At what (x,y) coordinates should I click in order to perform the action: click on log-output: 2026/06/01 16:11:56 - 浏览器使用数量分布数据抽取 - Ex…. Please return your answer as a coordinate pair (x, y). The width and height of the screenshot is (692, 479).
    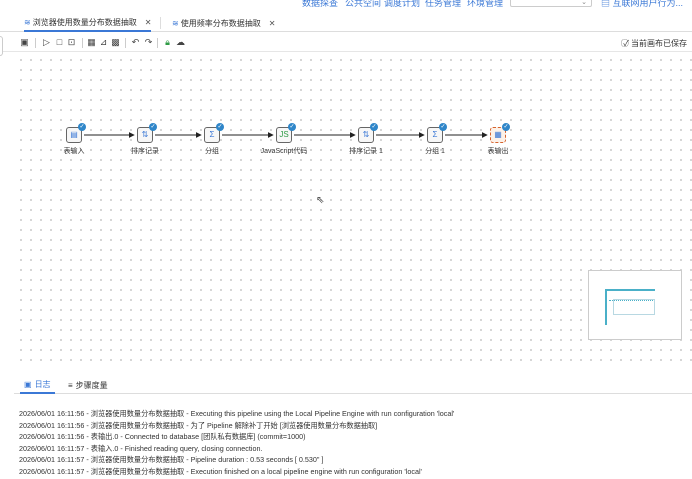
    Looking at the image, I should click on (354, 442).